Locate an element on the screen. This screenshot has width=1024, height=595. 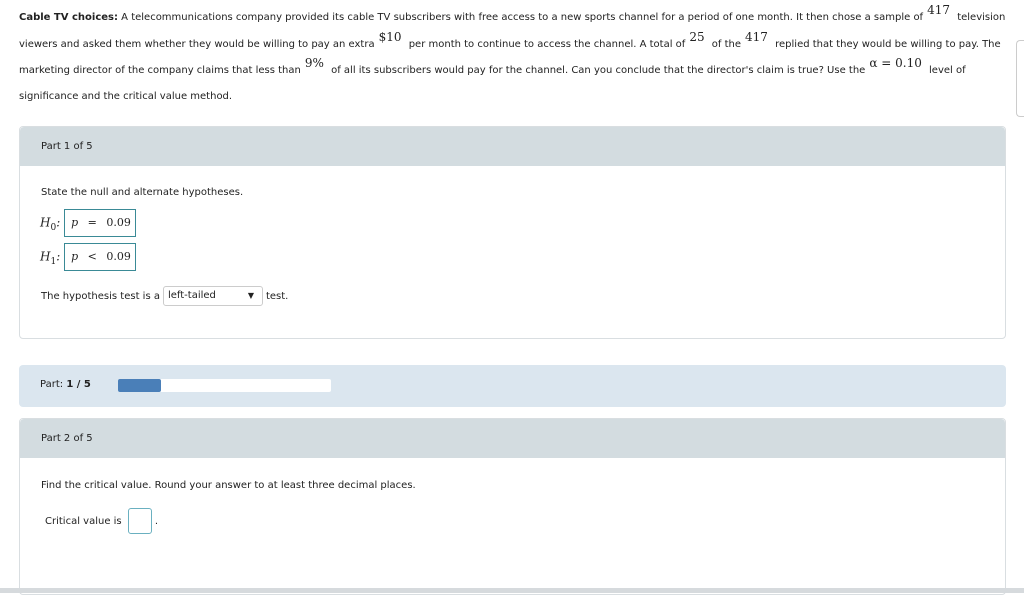
test-pre: The hypothesis test is a is located at coordinates (100, 296).